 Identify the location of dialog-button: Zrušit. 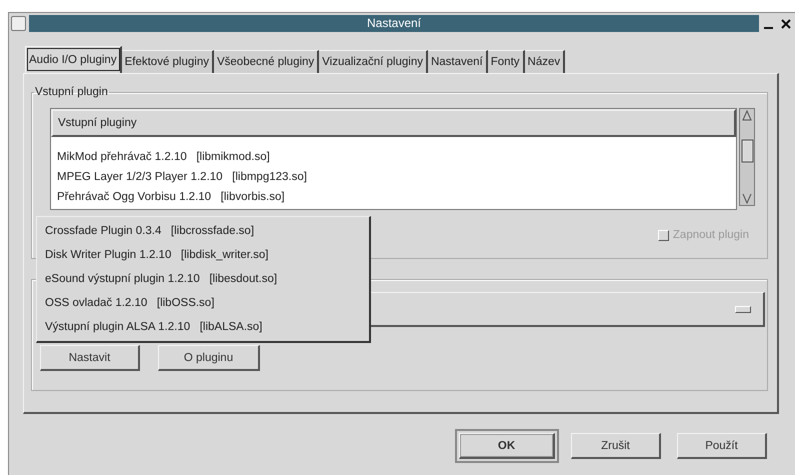
(616, 446).